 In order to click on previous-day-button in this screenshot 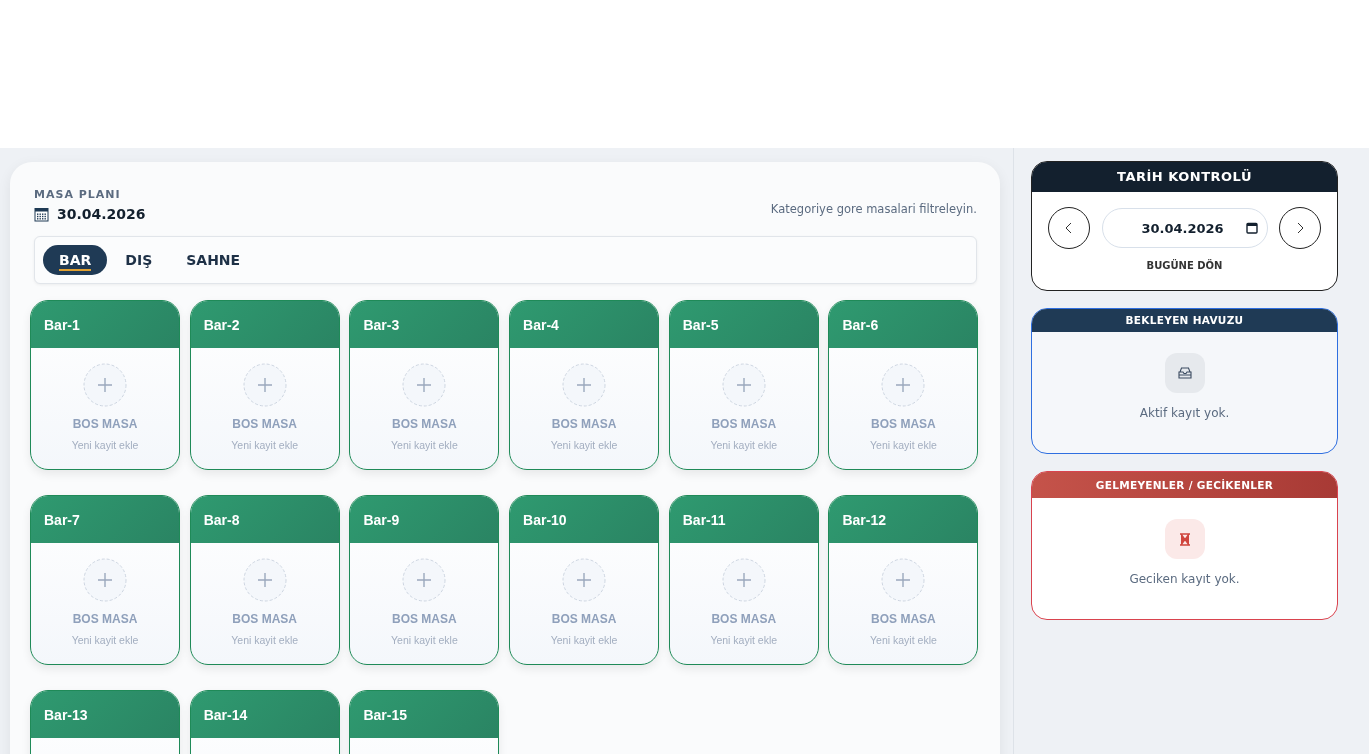, I will do `click(1069, 228)`.